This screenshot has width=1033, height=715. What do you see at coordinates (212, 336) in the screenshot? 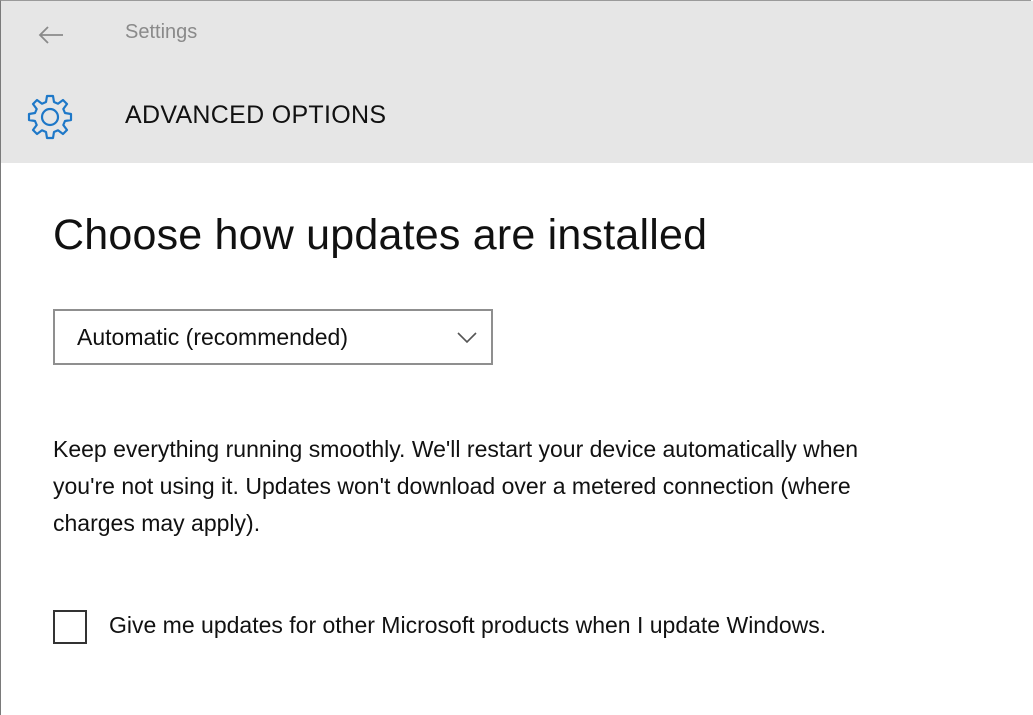
I see `install-mode-selected: Automatic (recommended)` at bounding box center [212, 336].